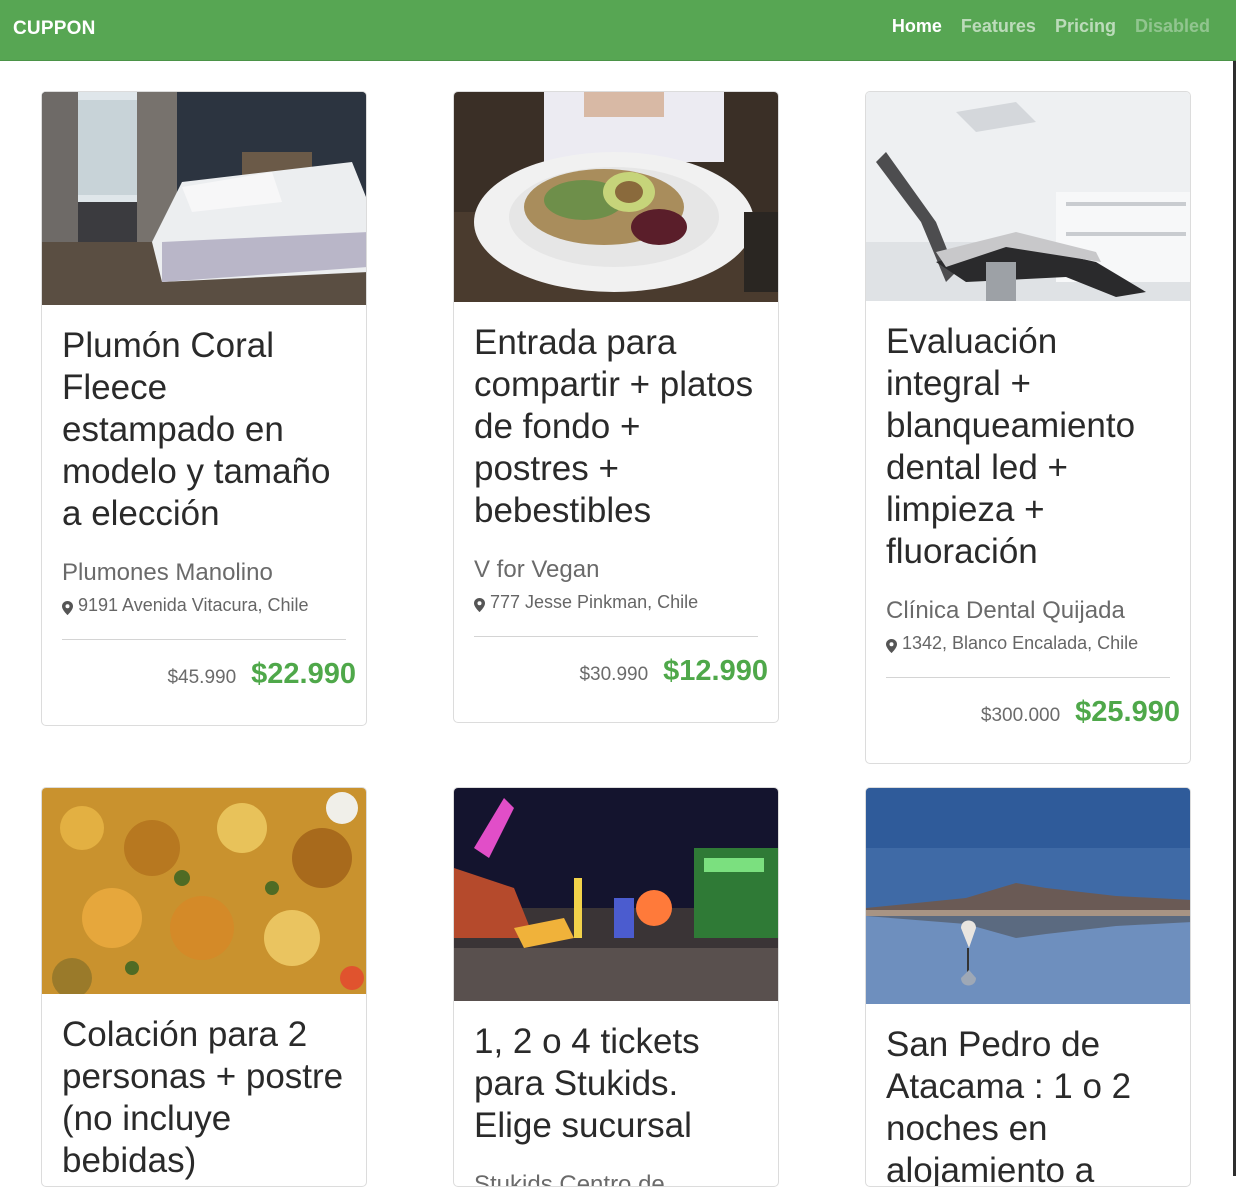  Describe the element at coordinates (54, 29) in the screenshot. I see `brand-logo: CUPPON` at that location.